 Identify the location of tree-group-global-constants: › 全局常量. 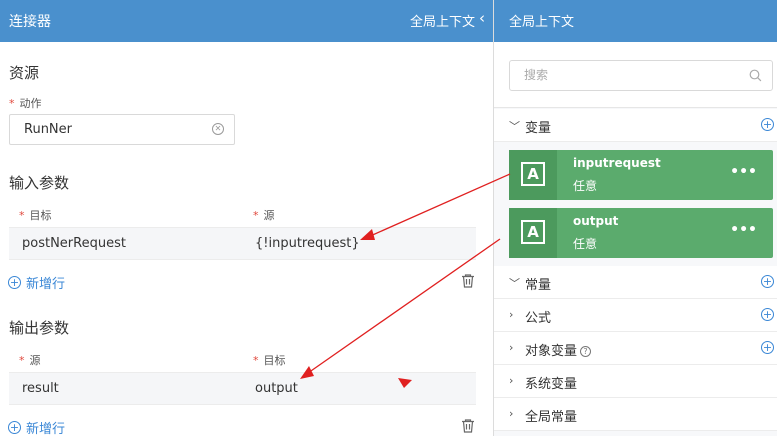
(635, 414).